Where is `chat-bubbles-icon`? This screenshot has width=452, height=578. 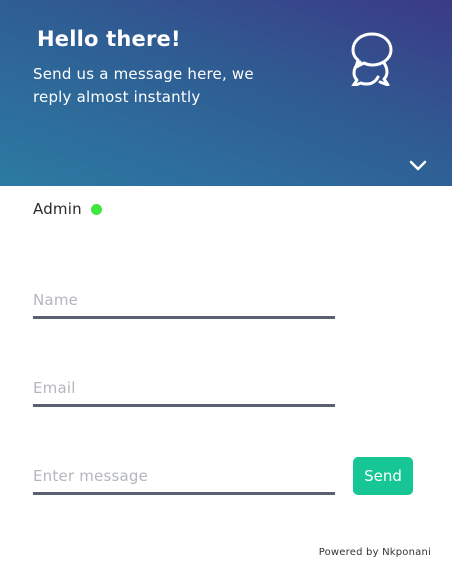
chat-bubbles-icon is located at coordinates (372, 59).